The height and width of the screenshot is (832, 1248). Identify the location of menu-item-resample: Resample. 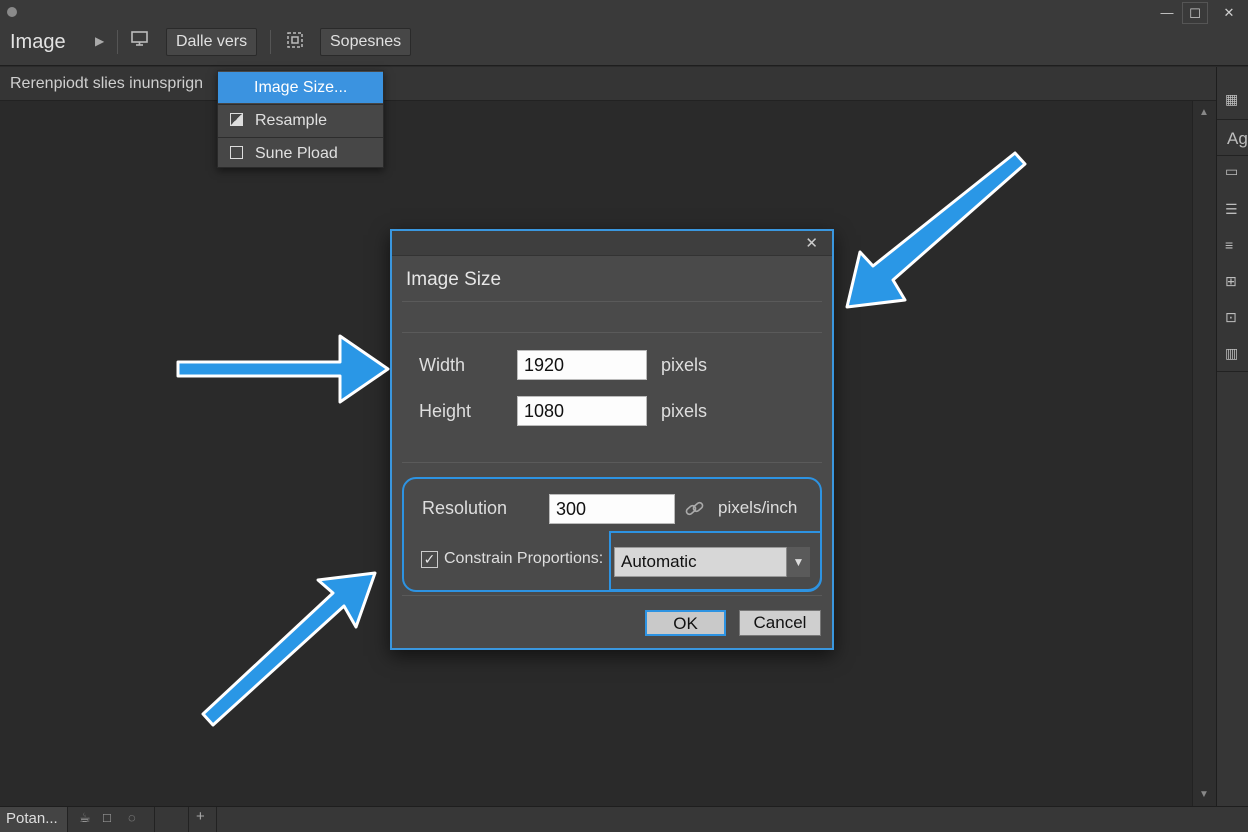
(300, 120).